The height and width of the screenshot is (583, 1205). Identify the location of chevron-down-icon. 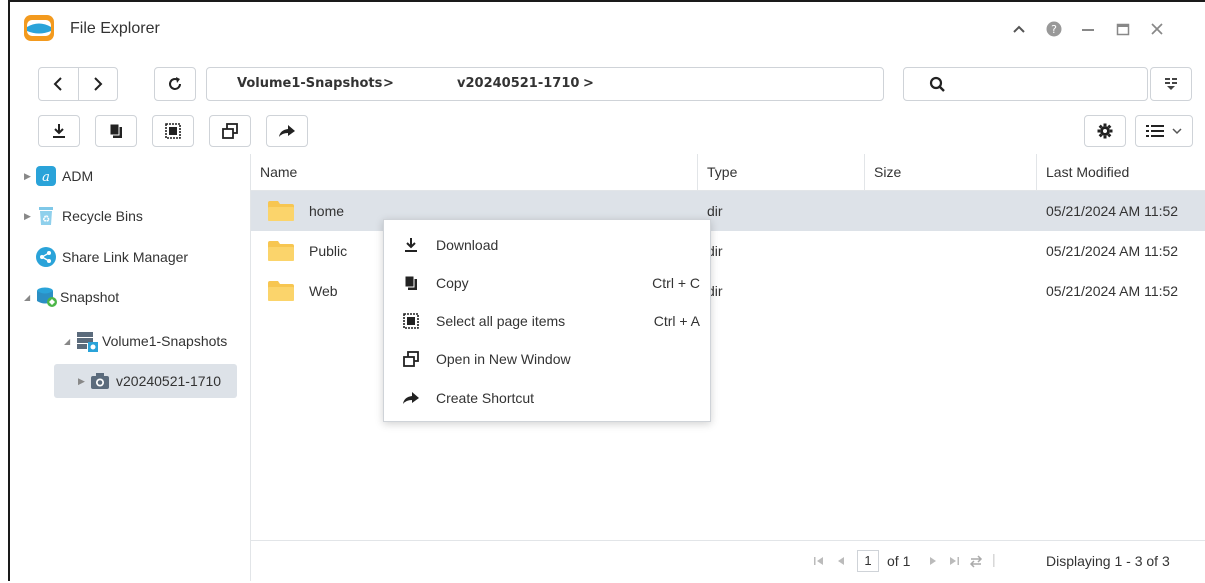
(1177, 131).